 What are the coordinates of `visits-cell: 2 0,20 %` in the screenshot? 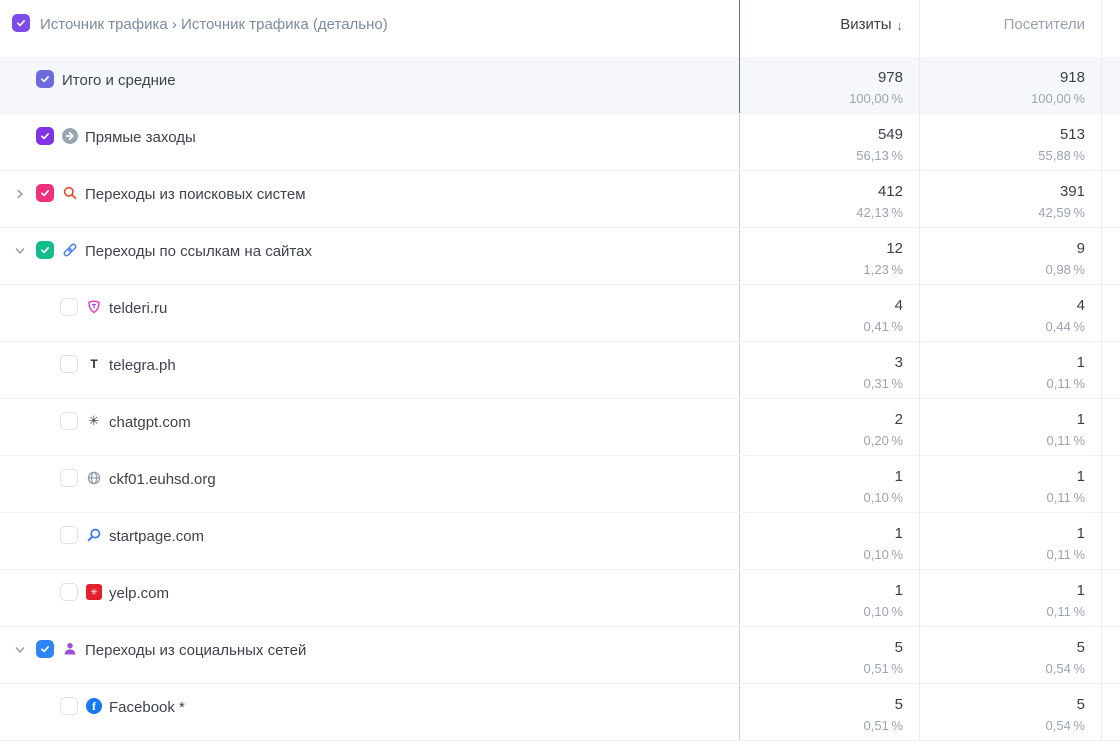 It's located at (830, 427).